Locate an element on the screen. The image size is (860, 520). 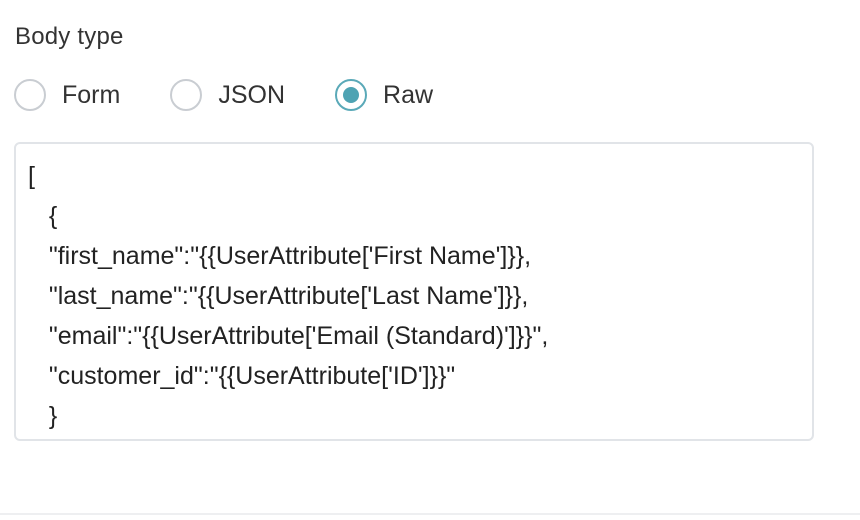
body-type-radio-group: Form JSON Raw is located at coordinates (223, 95).